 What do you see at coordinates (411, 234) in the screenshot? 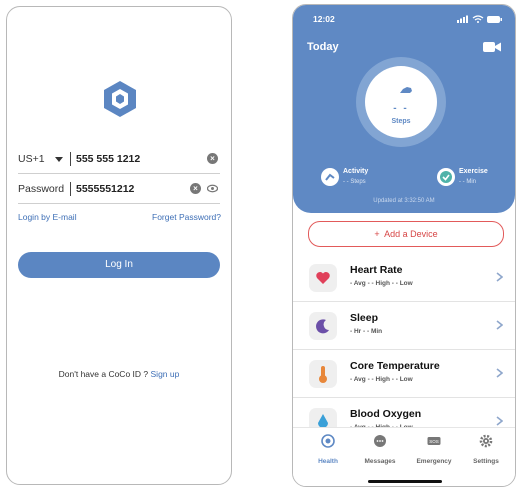
I see `add-device-label: Add a Device` at bounding box center [411, 234].